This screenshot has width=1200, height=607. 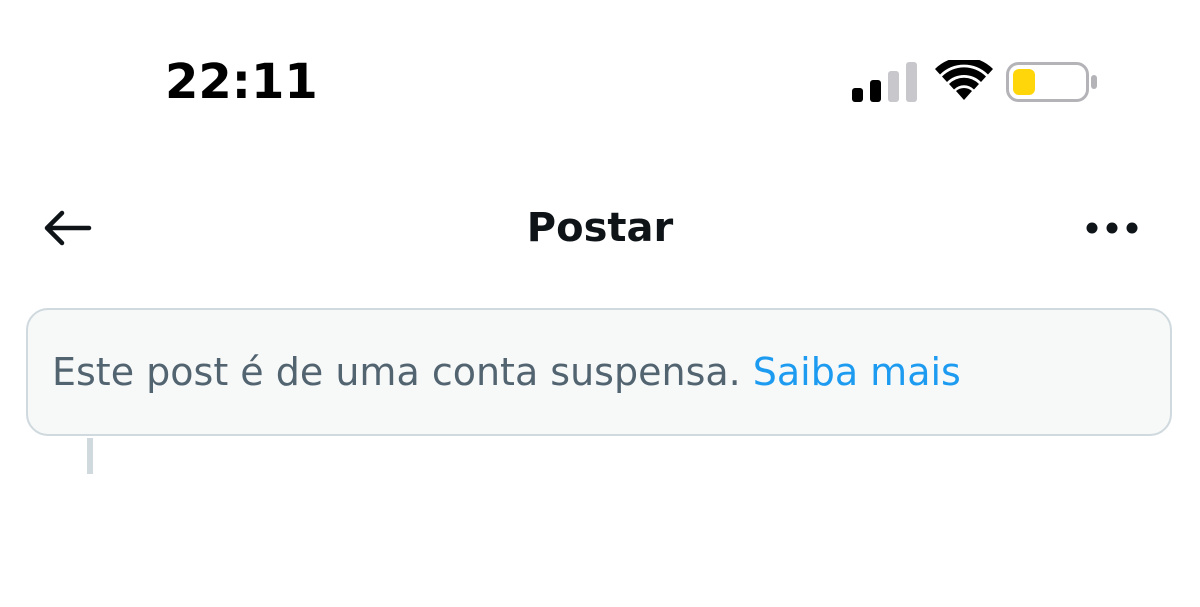 I want to click on status-time: 22:11, so click(x=241, y=82).